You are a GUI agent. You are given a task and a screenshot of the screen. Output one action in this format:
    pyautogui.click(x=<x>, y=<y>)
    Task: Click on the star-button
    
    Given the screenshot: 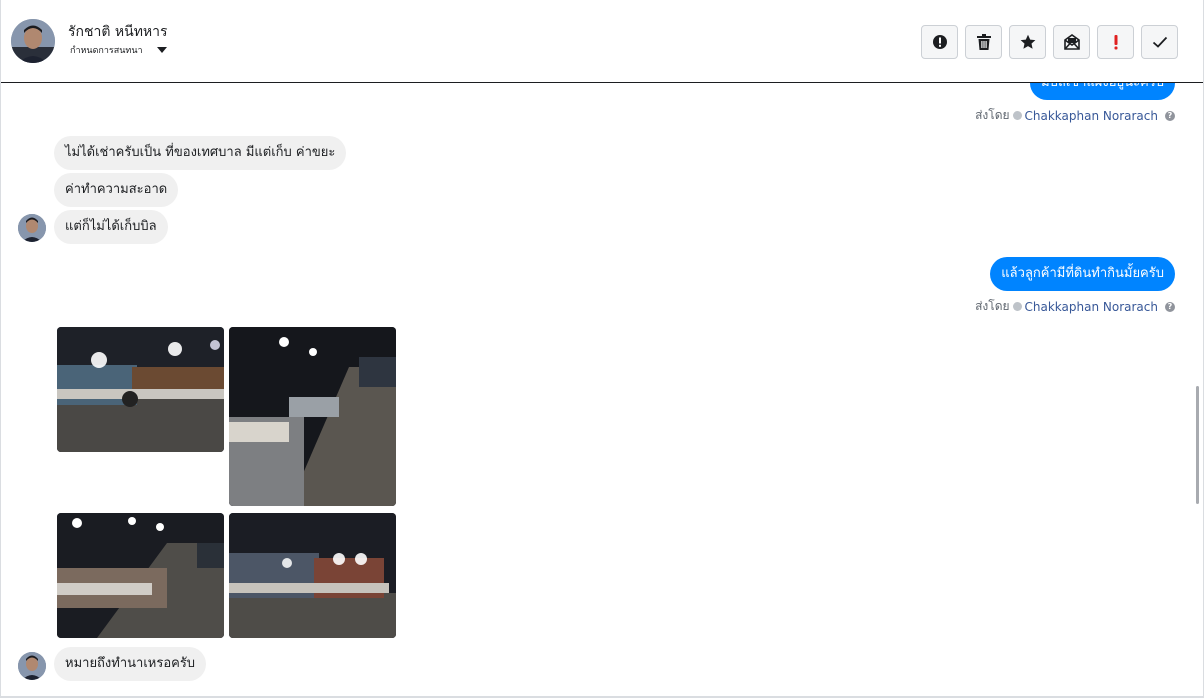 What is the action you would take?
    pyautogui.click(x=1027, y=42)
    